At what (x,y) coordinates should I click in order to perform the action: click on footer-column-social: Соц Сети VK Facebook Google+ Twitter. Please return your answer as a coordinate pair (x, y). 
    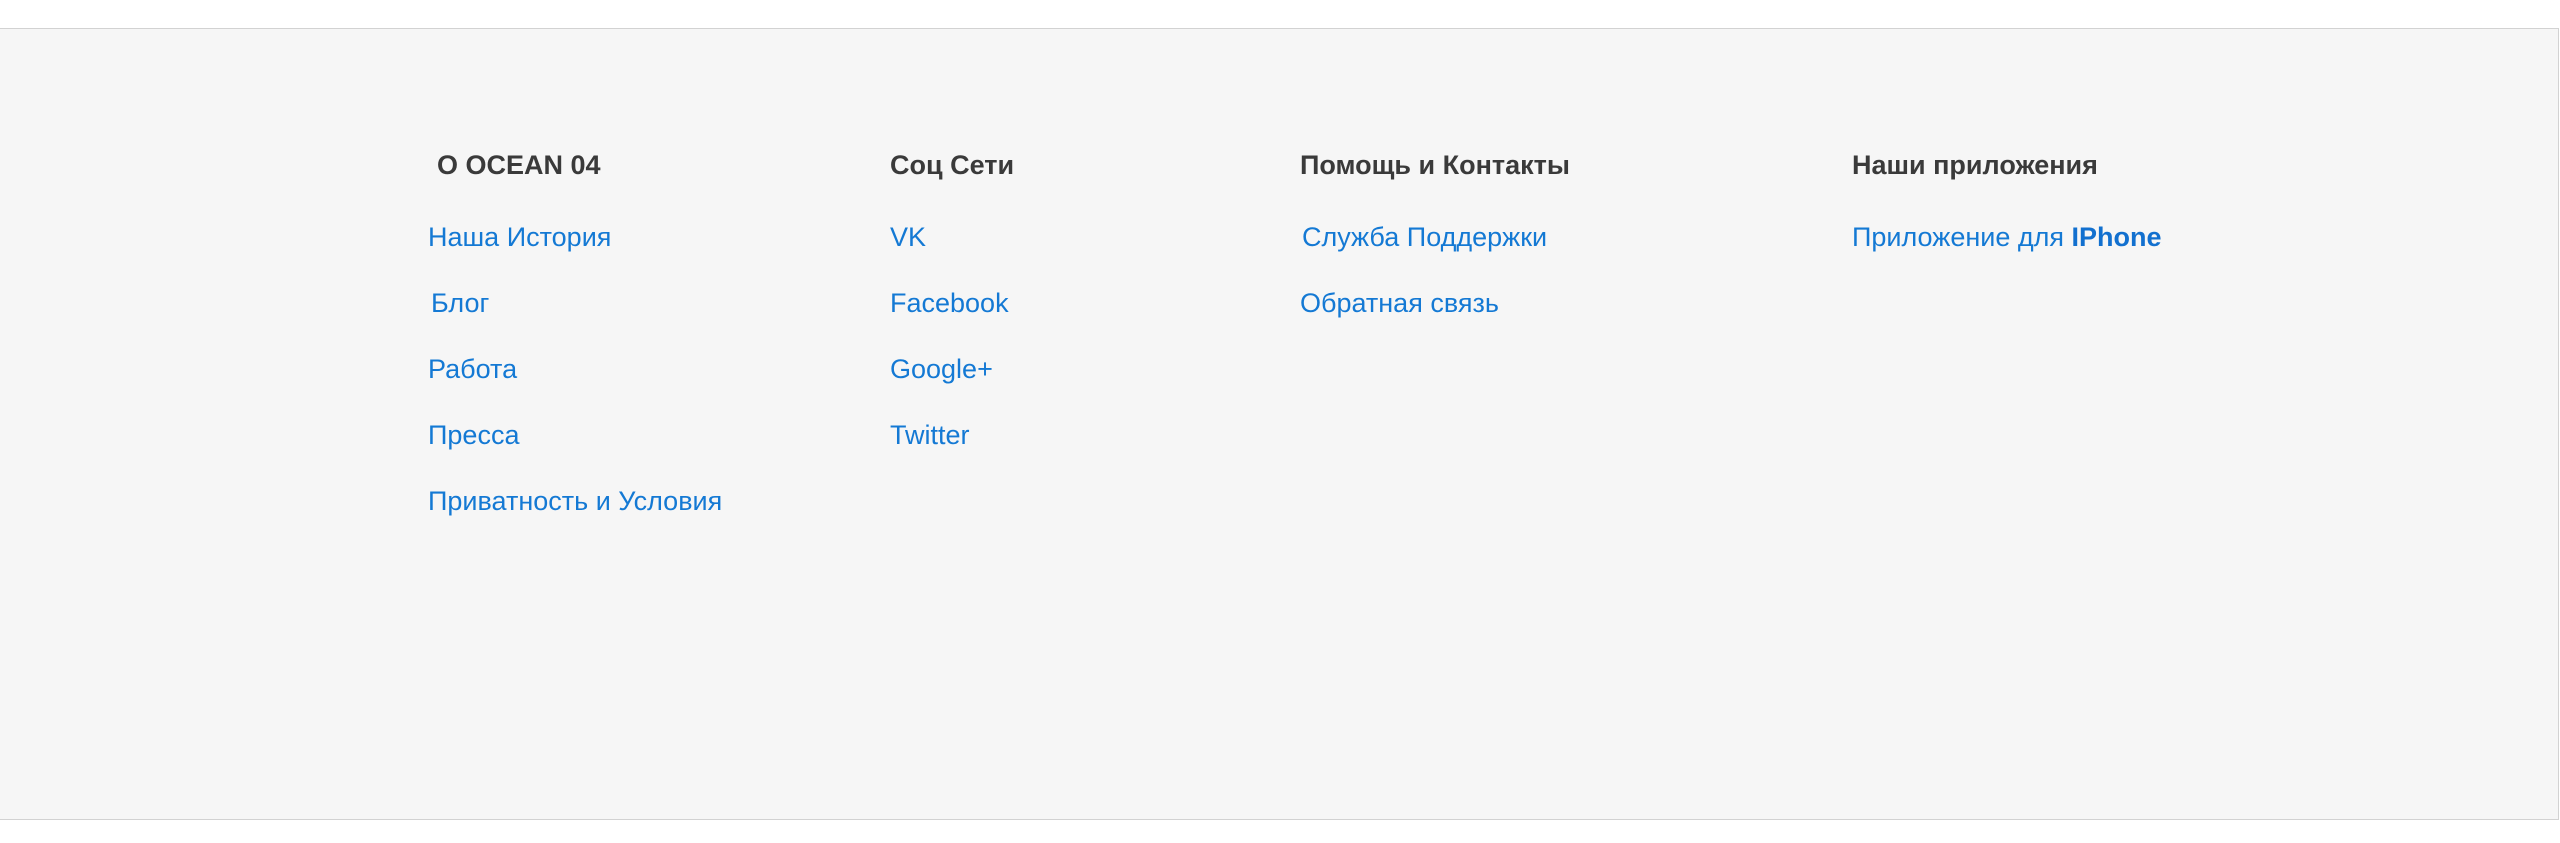
    Looking at the image, I should click on (952, 312).